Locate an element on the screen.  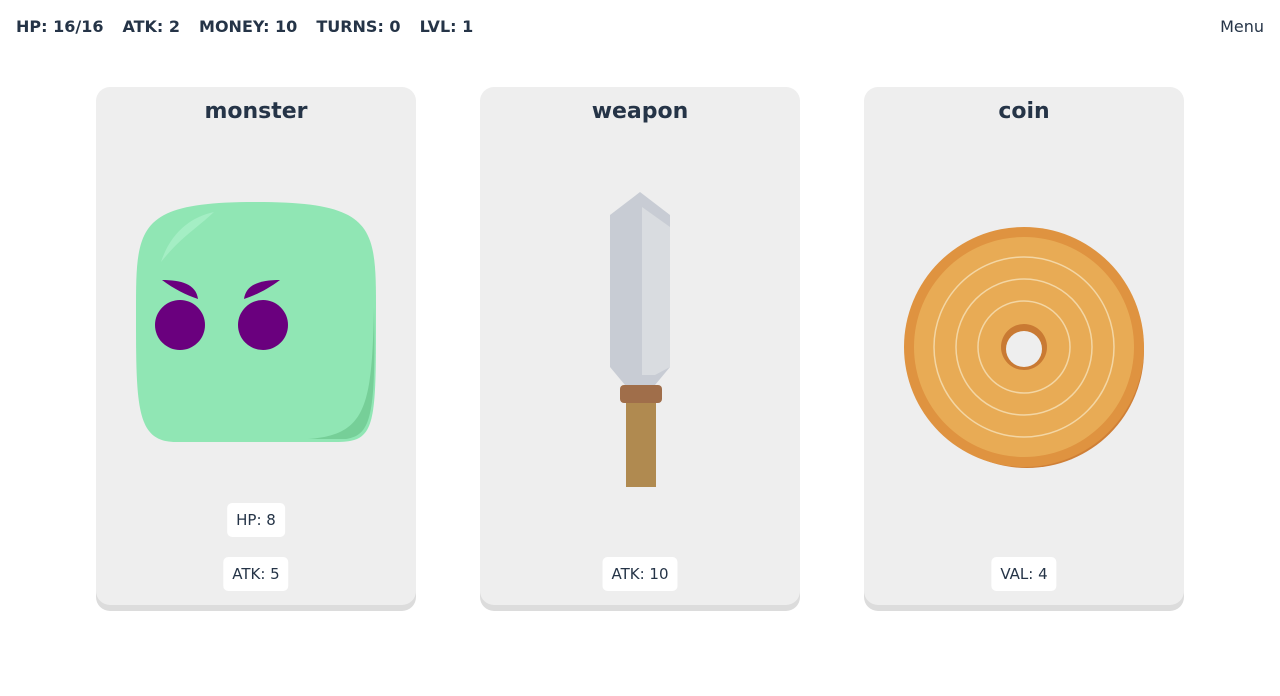
atk-stat: ATK: 2 is located at coordinates (151, 26).